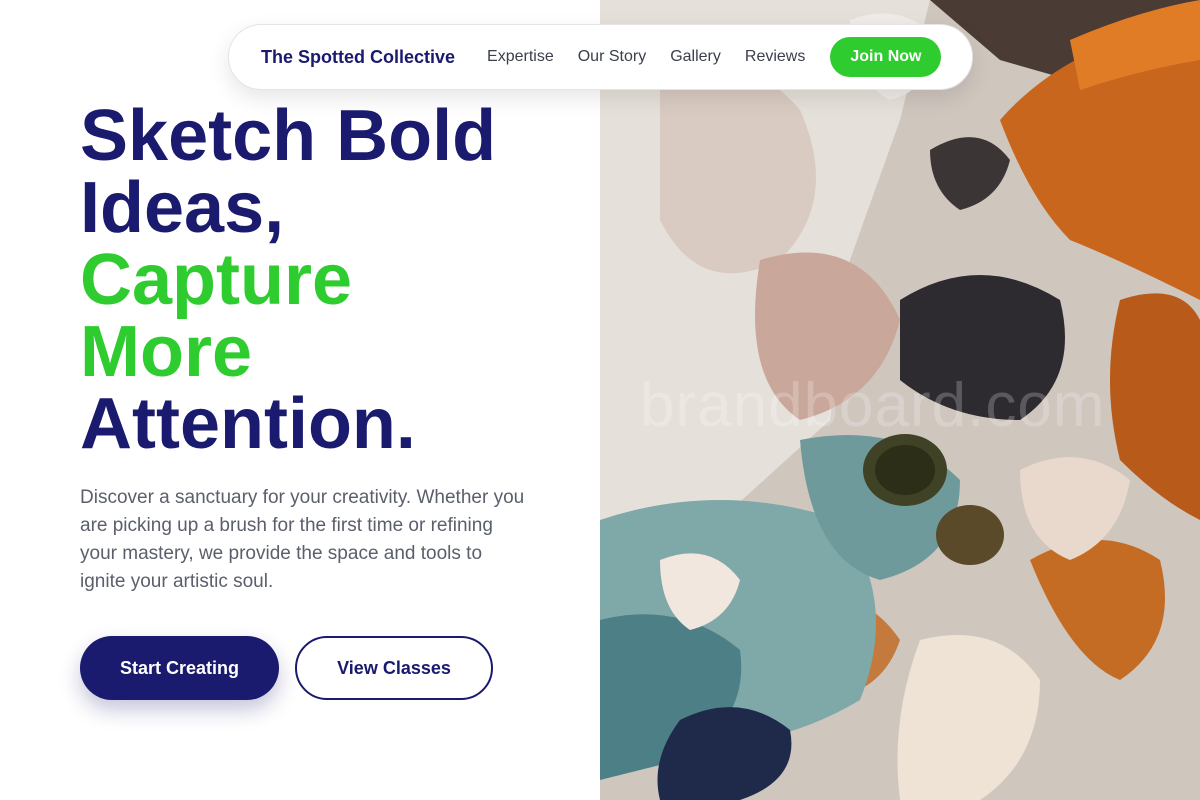 The image size is (1200, 800). What do you see at coordinates (612, 57) in the screenshot?
I see `nav-link-our-story: Our Story` at bounding box center [612, 57].